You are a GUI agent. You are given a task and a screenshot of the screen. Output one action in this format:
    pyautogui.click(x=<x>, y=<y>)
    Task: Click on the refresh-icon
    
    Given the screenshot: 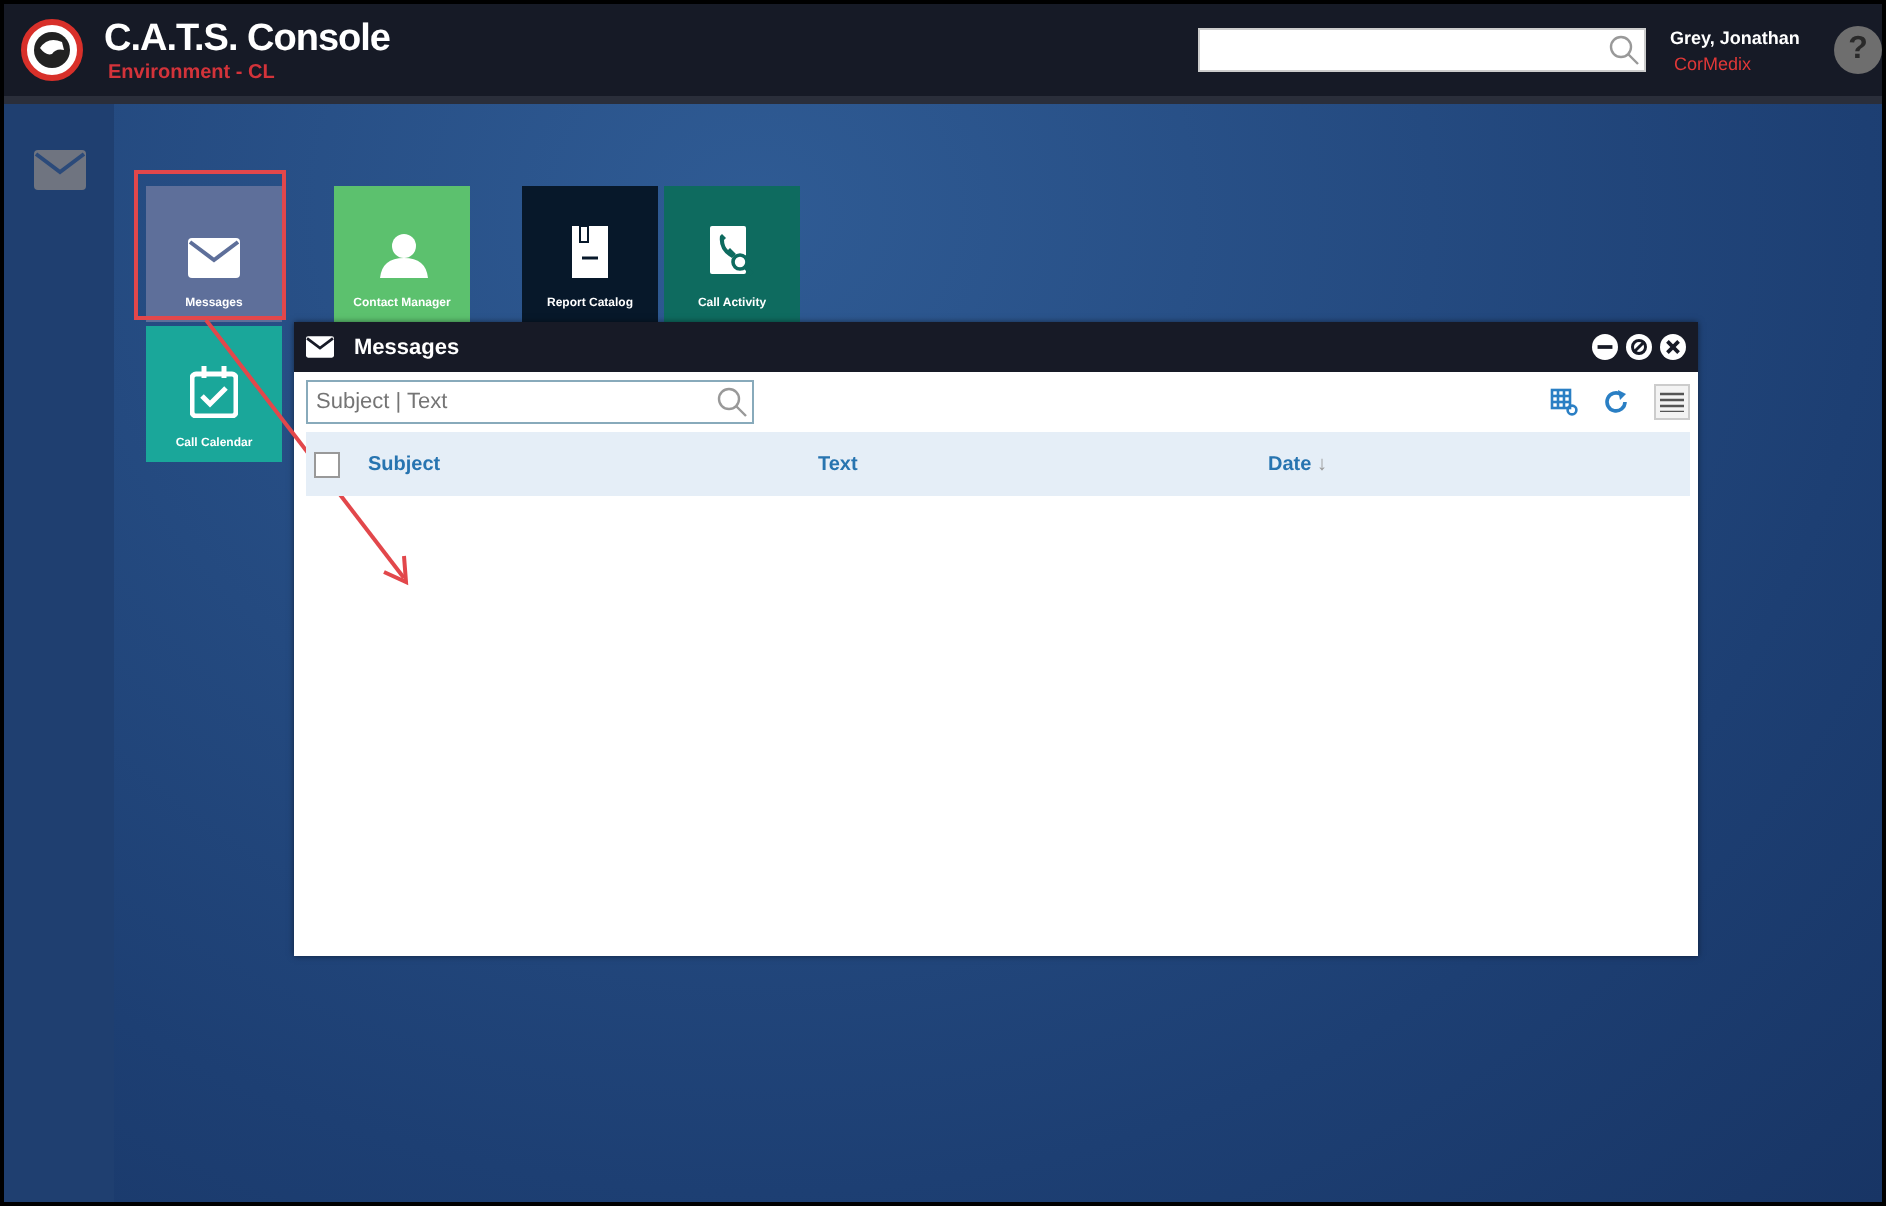 What is the action you would take?
    pyautogui.click(x=1616, y=402)
    